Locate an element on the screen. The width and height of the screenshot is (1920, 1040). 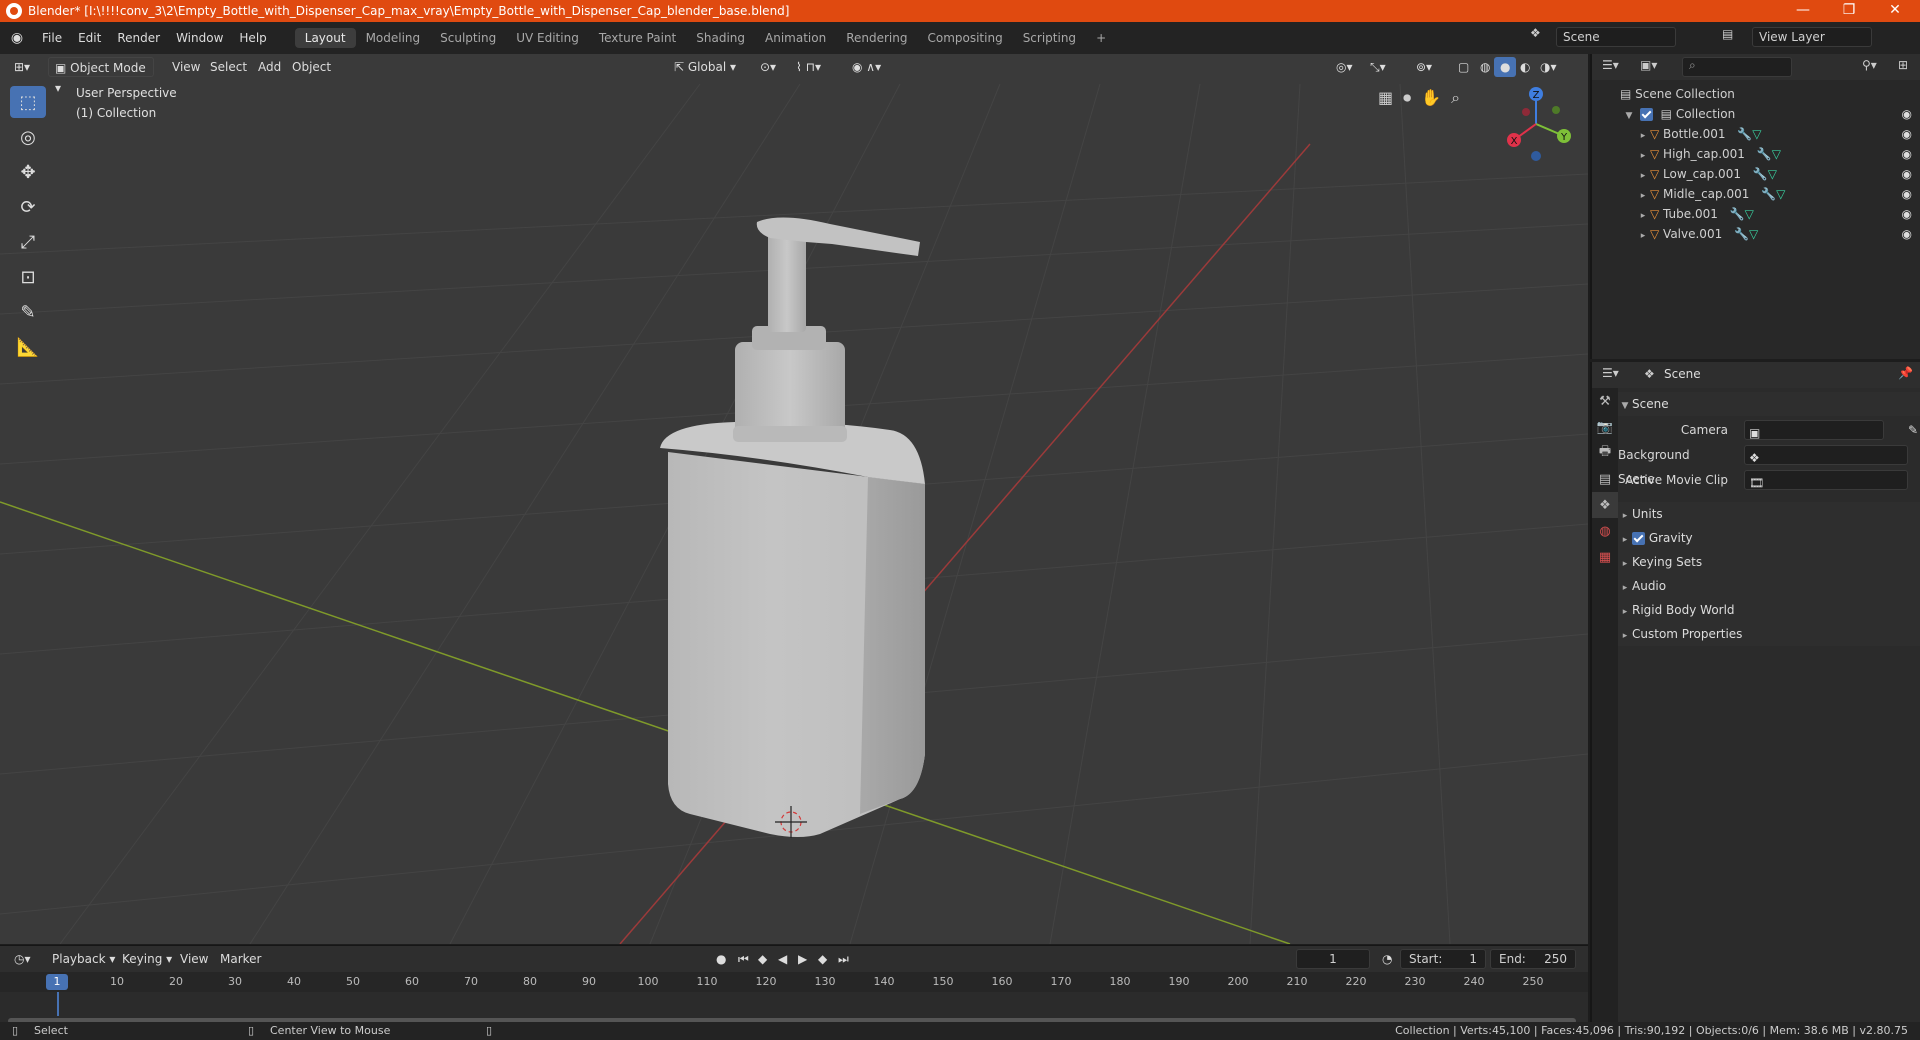
add-workspace-button: + is located at coordinates (1101, 38).